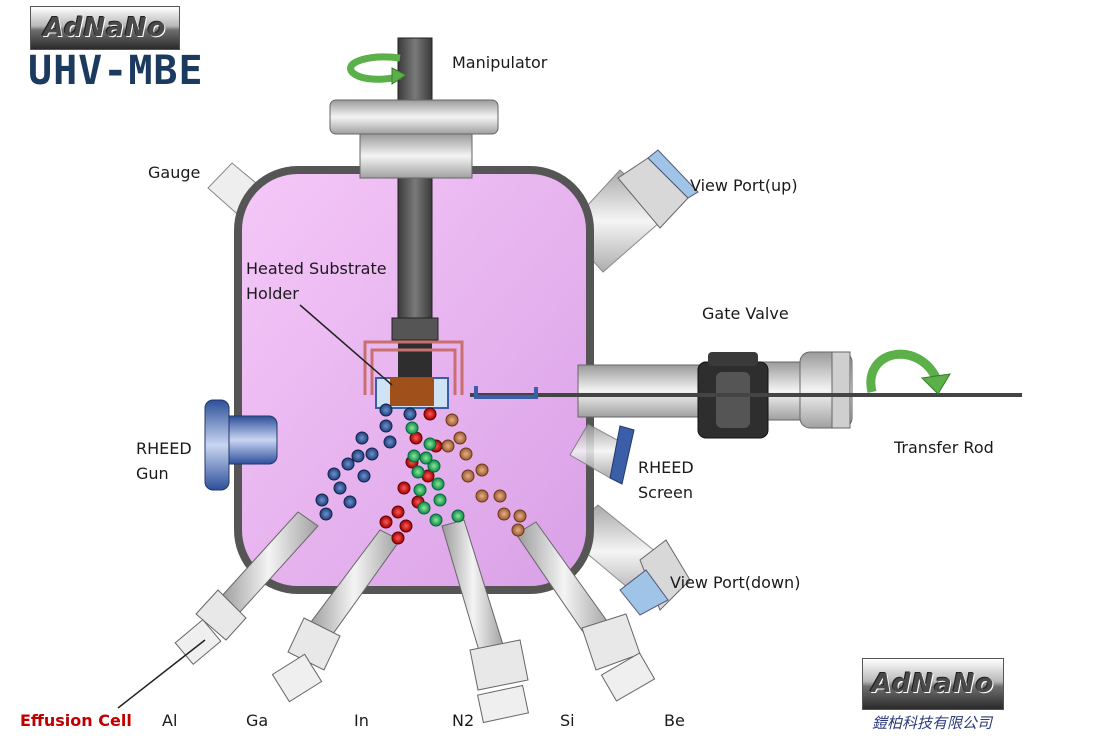  Describe the element at coordinates (257, 720) in the screenshot. I see `source-label-ga: Ga` at that location.